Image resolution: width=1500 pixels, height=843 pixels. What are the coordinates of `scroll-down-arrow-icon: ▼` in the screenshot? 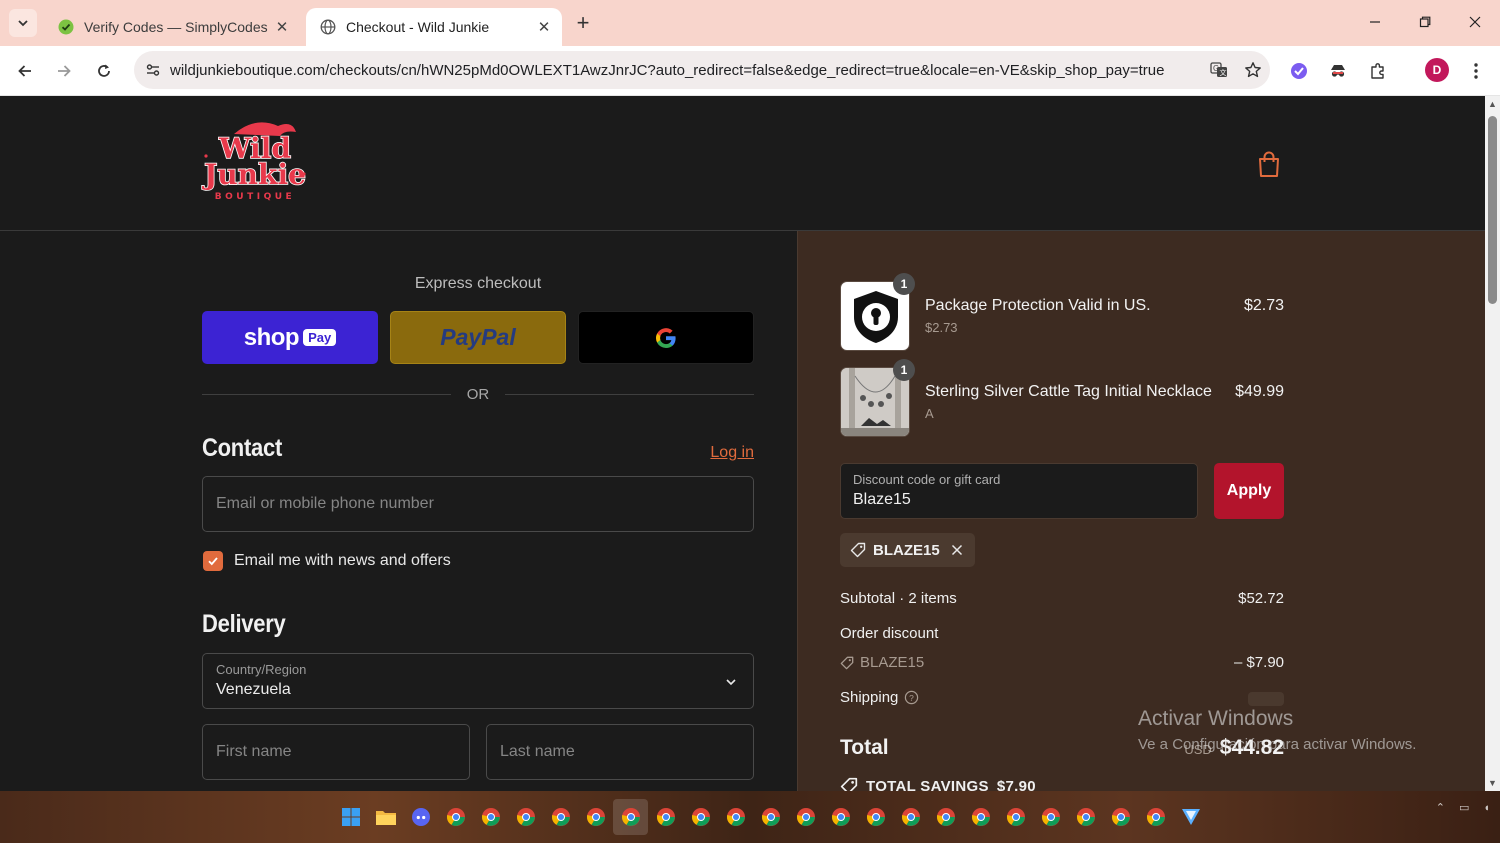 It's located at (1492, 783).